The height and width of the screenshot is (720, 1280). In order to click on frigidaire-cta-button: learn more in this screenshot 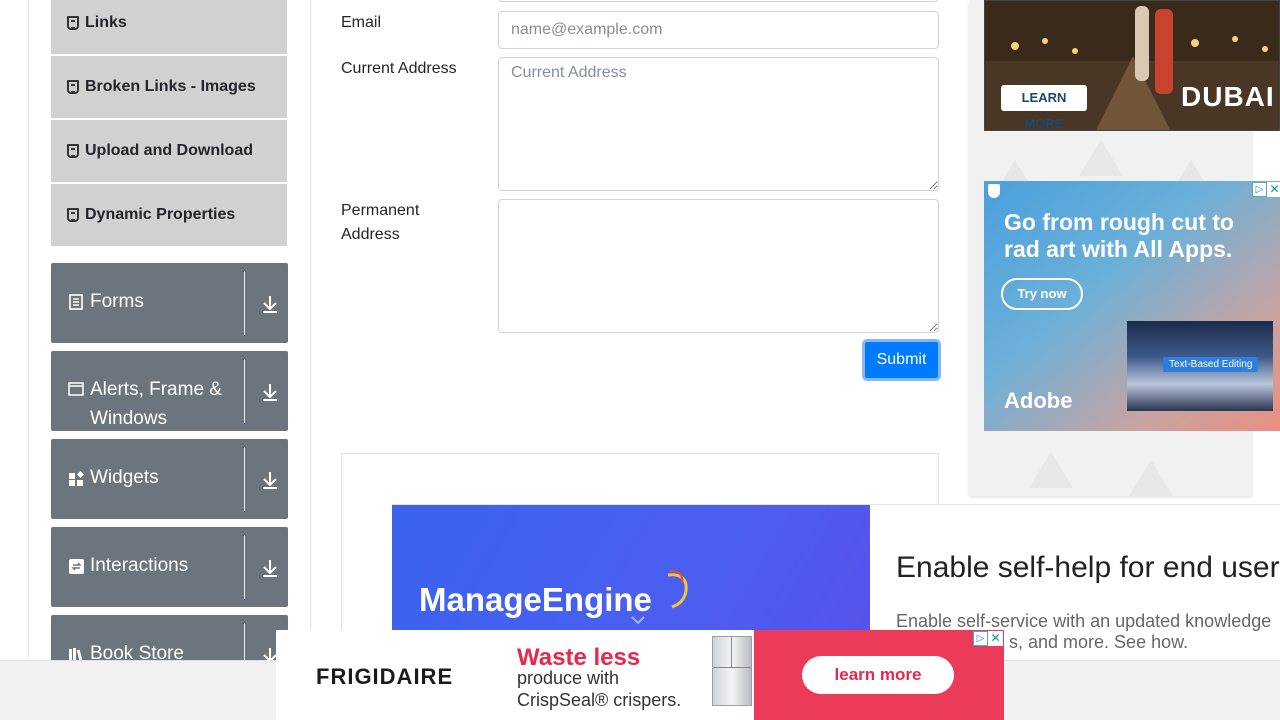, I will do `click(878, 675)`.